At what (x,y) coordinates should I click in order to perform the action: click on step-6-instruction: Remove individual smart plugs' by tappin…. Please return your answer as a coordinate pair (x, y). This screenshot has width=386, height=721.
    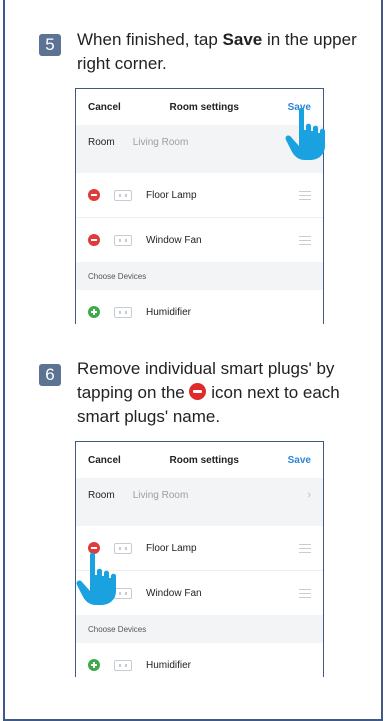
    Looking at the image, I should click on (222, 393).